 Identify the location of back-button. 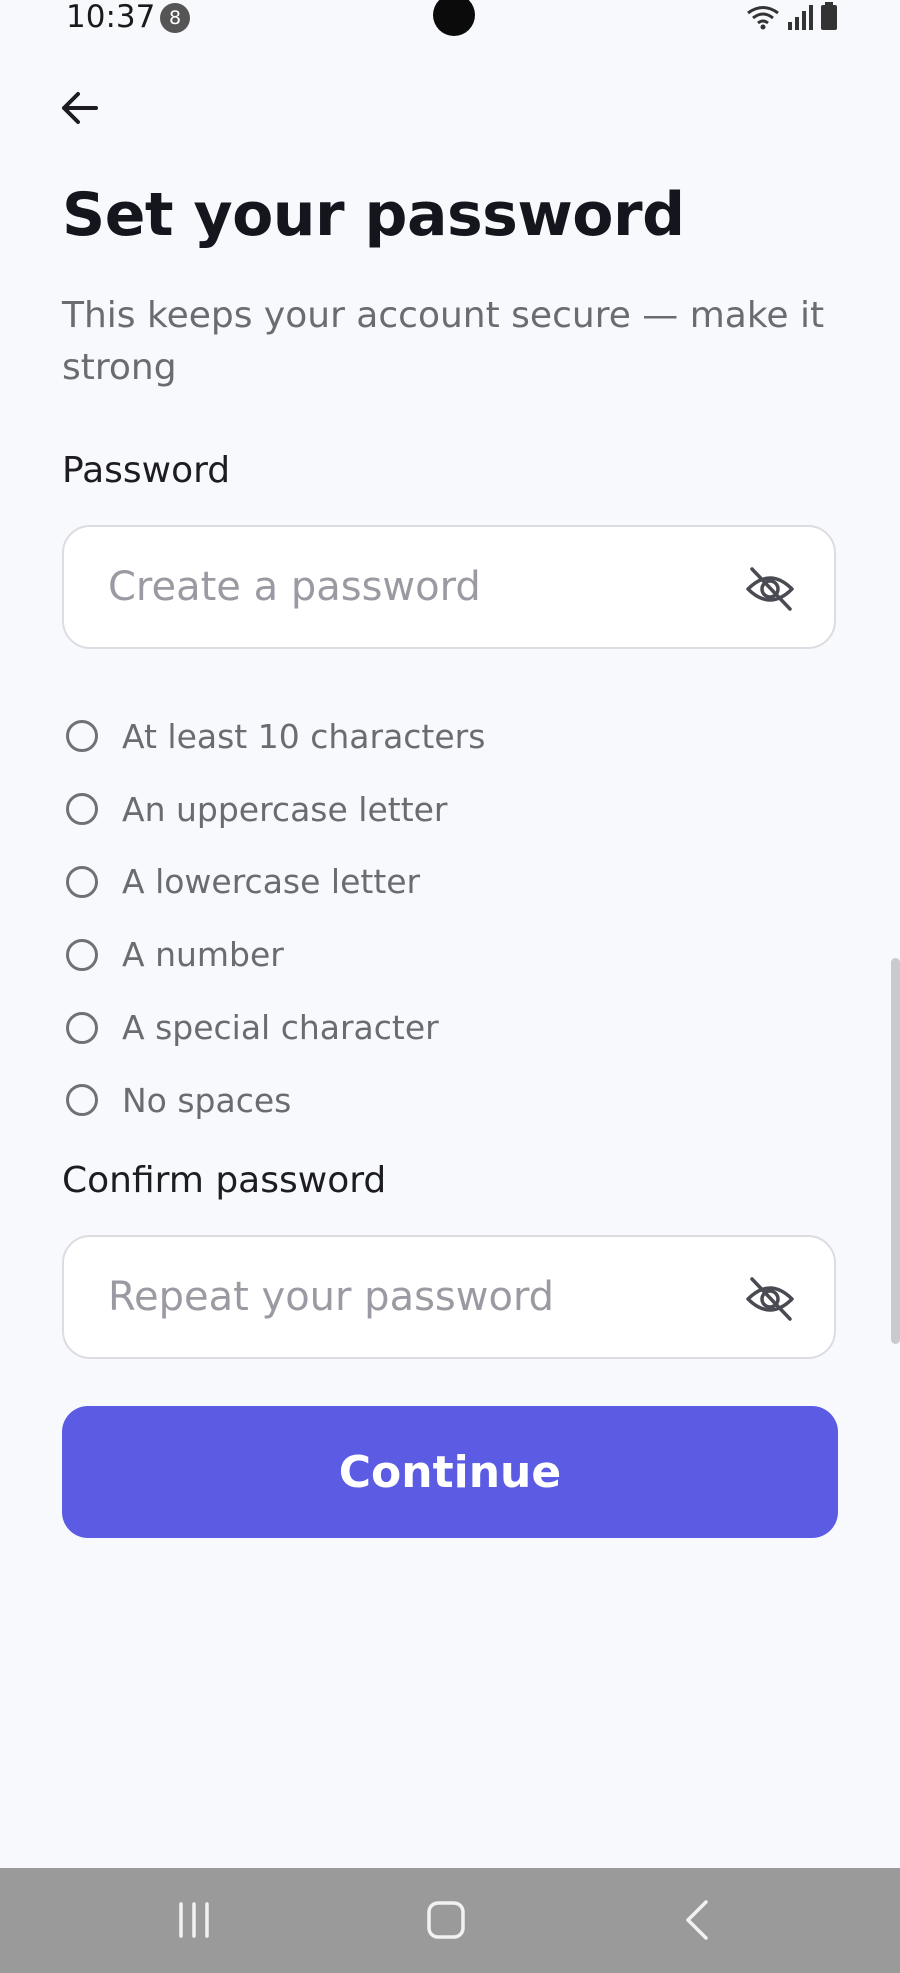
(80, 108).